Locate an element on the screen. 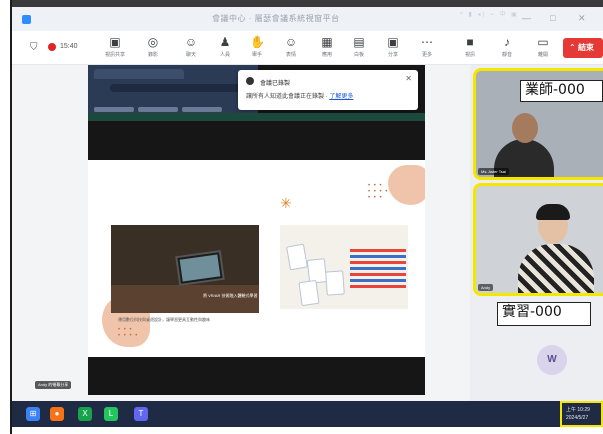 The image size is (603, 434). participants-icon: ♟ is located at coordinates (225, 42).